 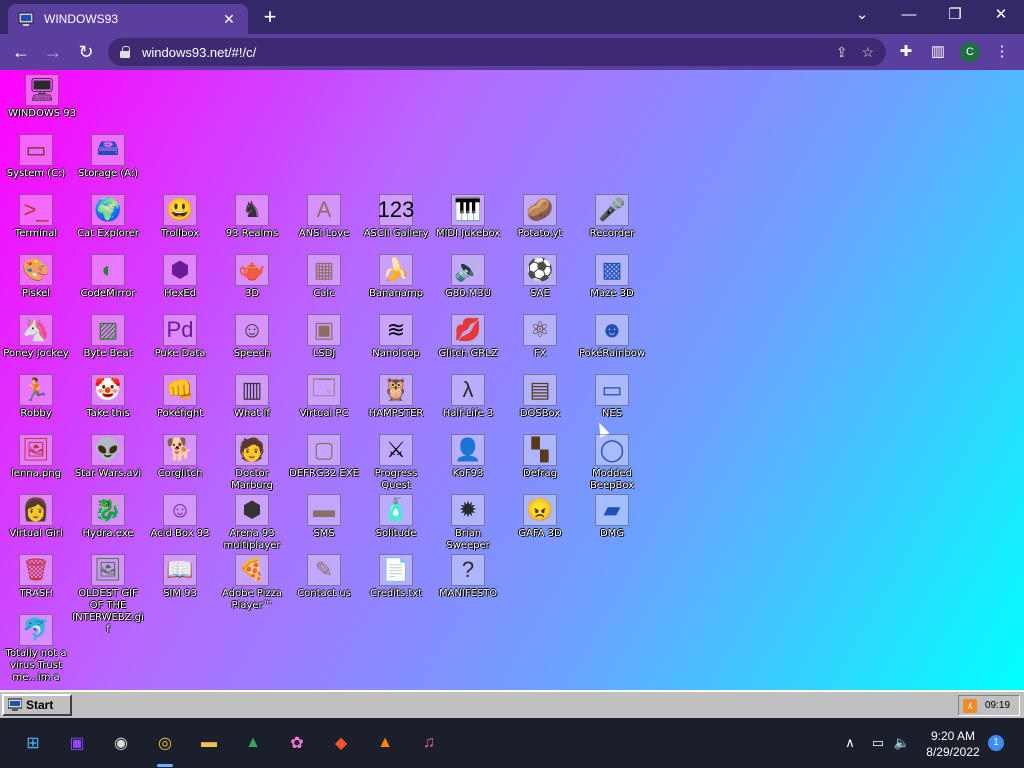 What do you see at coordinates (396, 450) in the screenshot?
I see `swords-icon: ⚔` at bounding box center [396, 450].